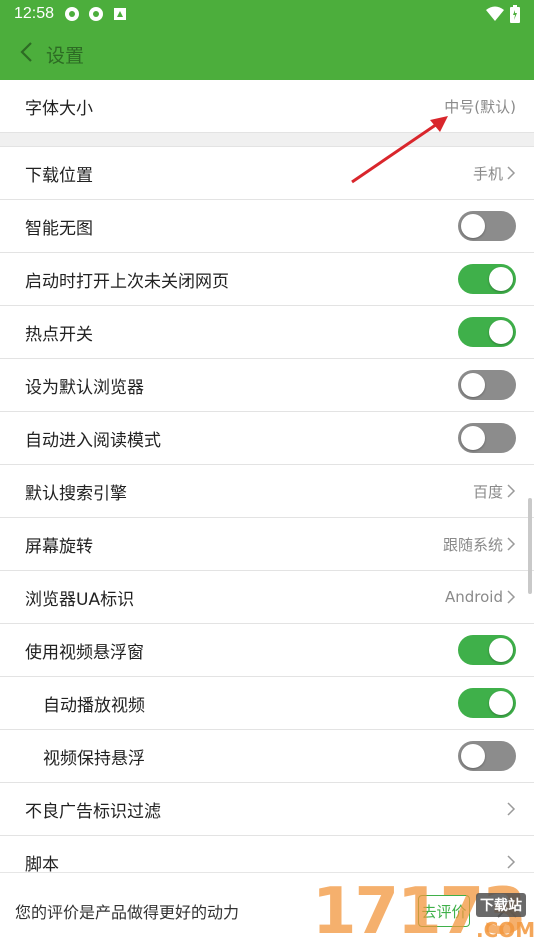  I want to click on scrollbar-thumb, so click(530, 546).